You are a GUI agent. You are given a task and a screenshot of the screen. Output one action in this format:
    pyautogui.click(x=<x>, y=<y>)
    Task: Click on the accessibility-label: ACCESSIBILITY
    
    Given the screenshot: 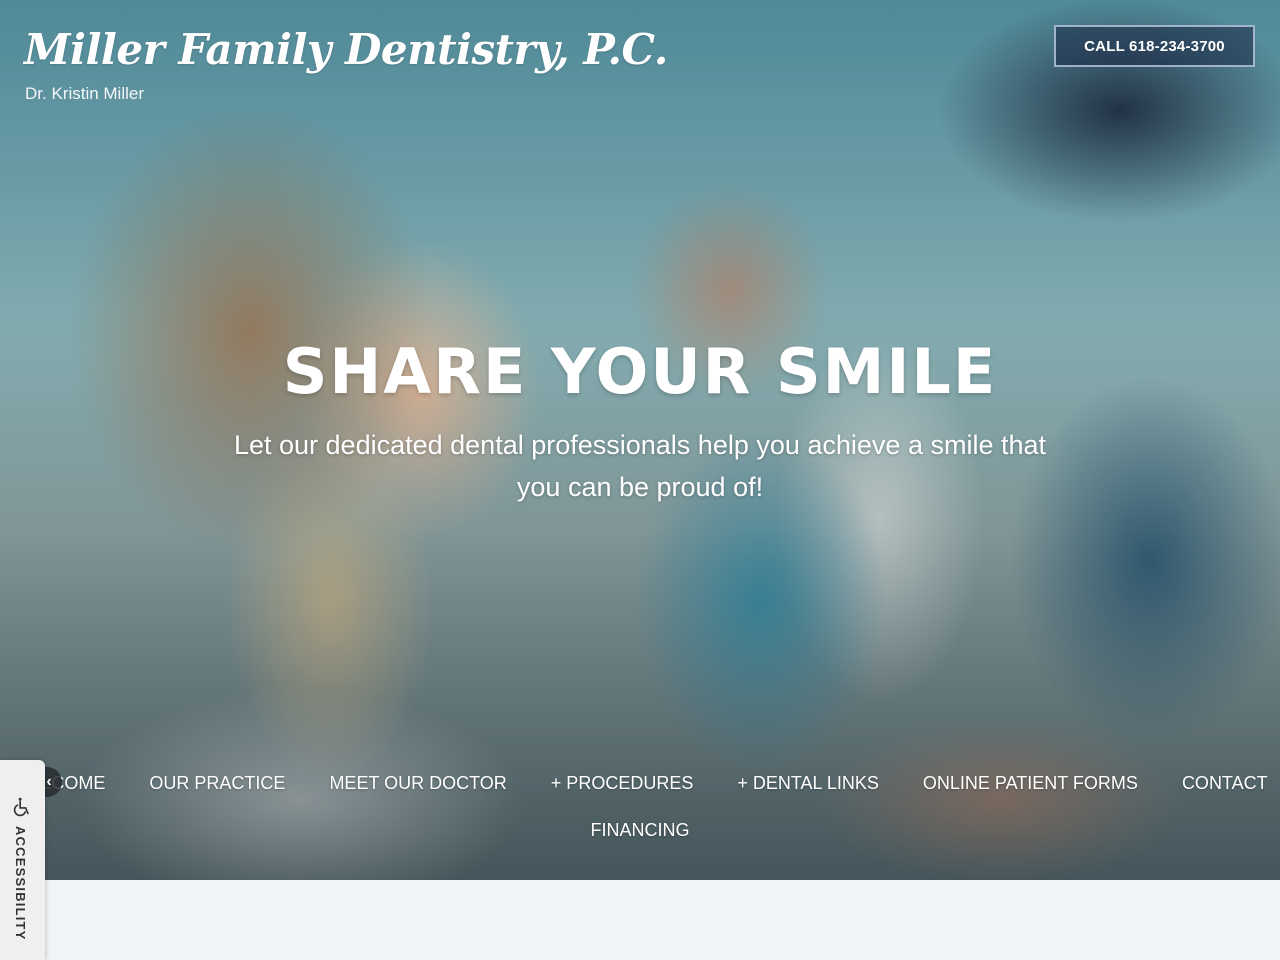 What is the action you would take?
    pyautogui.click(x=20, y=883)
    